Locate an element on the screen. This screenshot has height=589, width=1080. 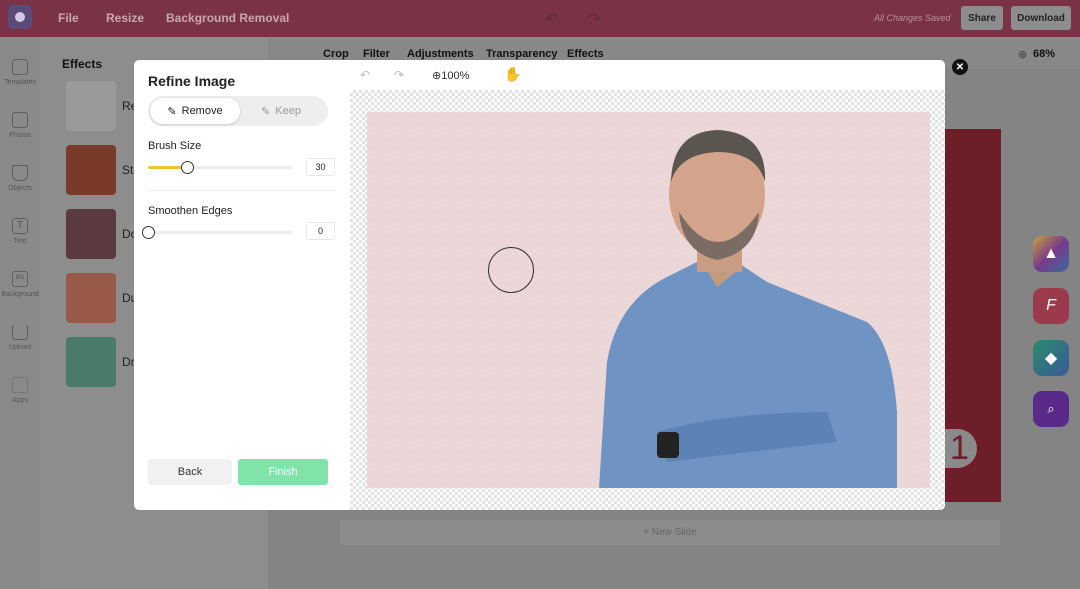
app-photo-editor-icon: ▲ is located at coordinates (1051, 254).